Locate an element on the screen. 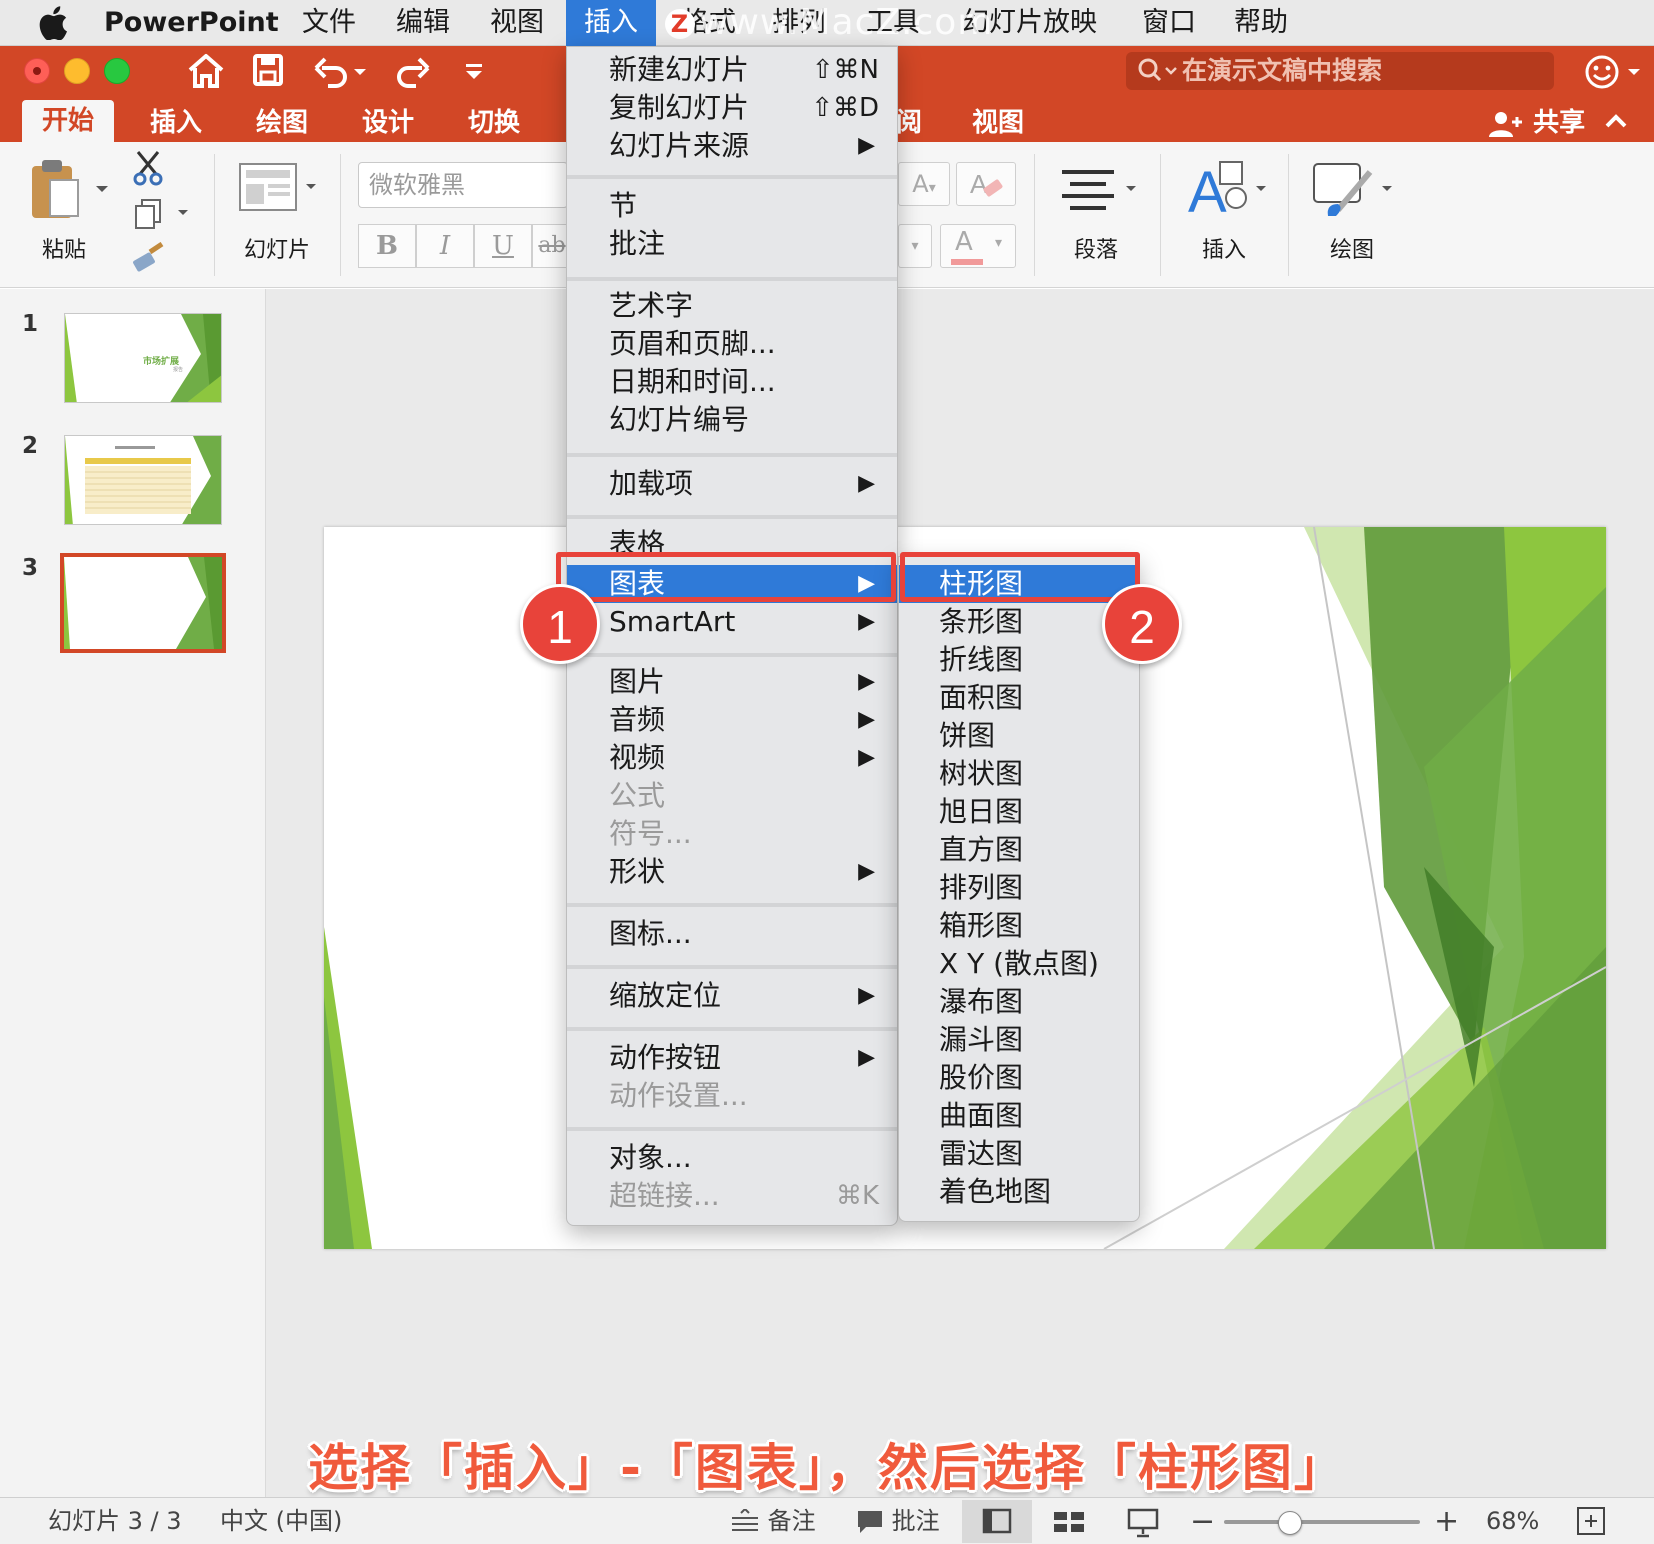 Image resolution: width=1654 pixels, height=1544 pixels. tab-view: 视图 is located at coordinates (998, 123).